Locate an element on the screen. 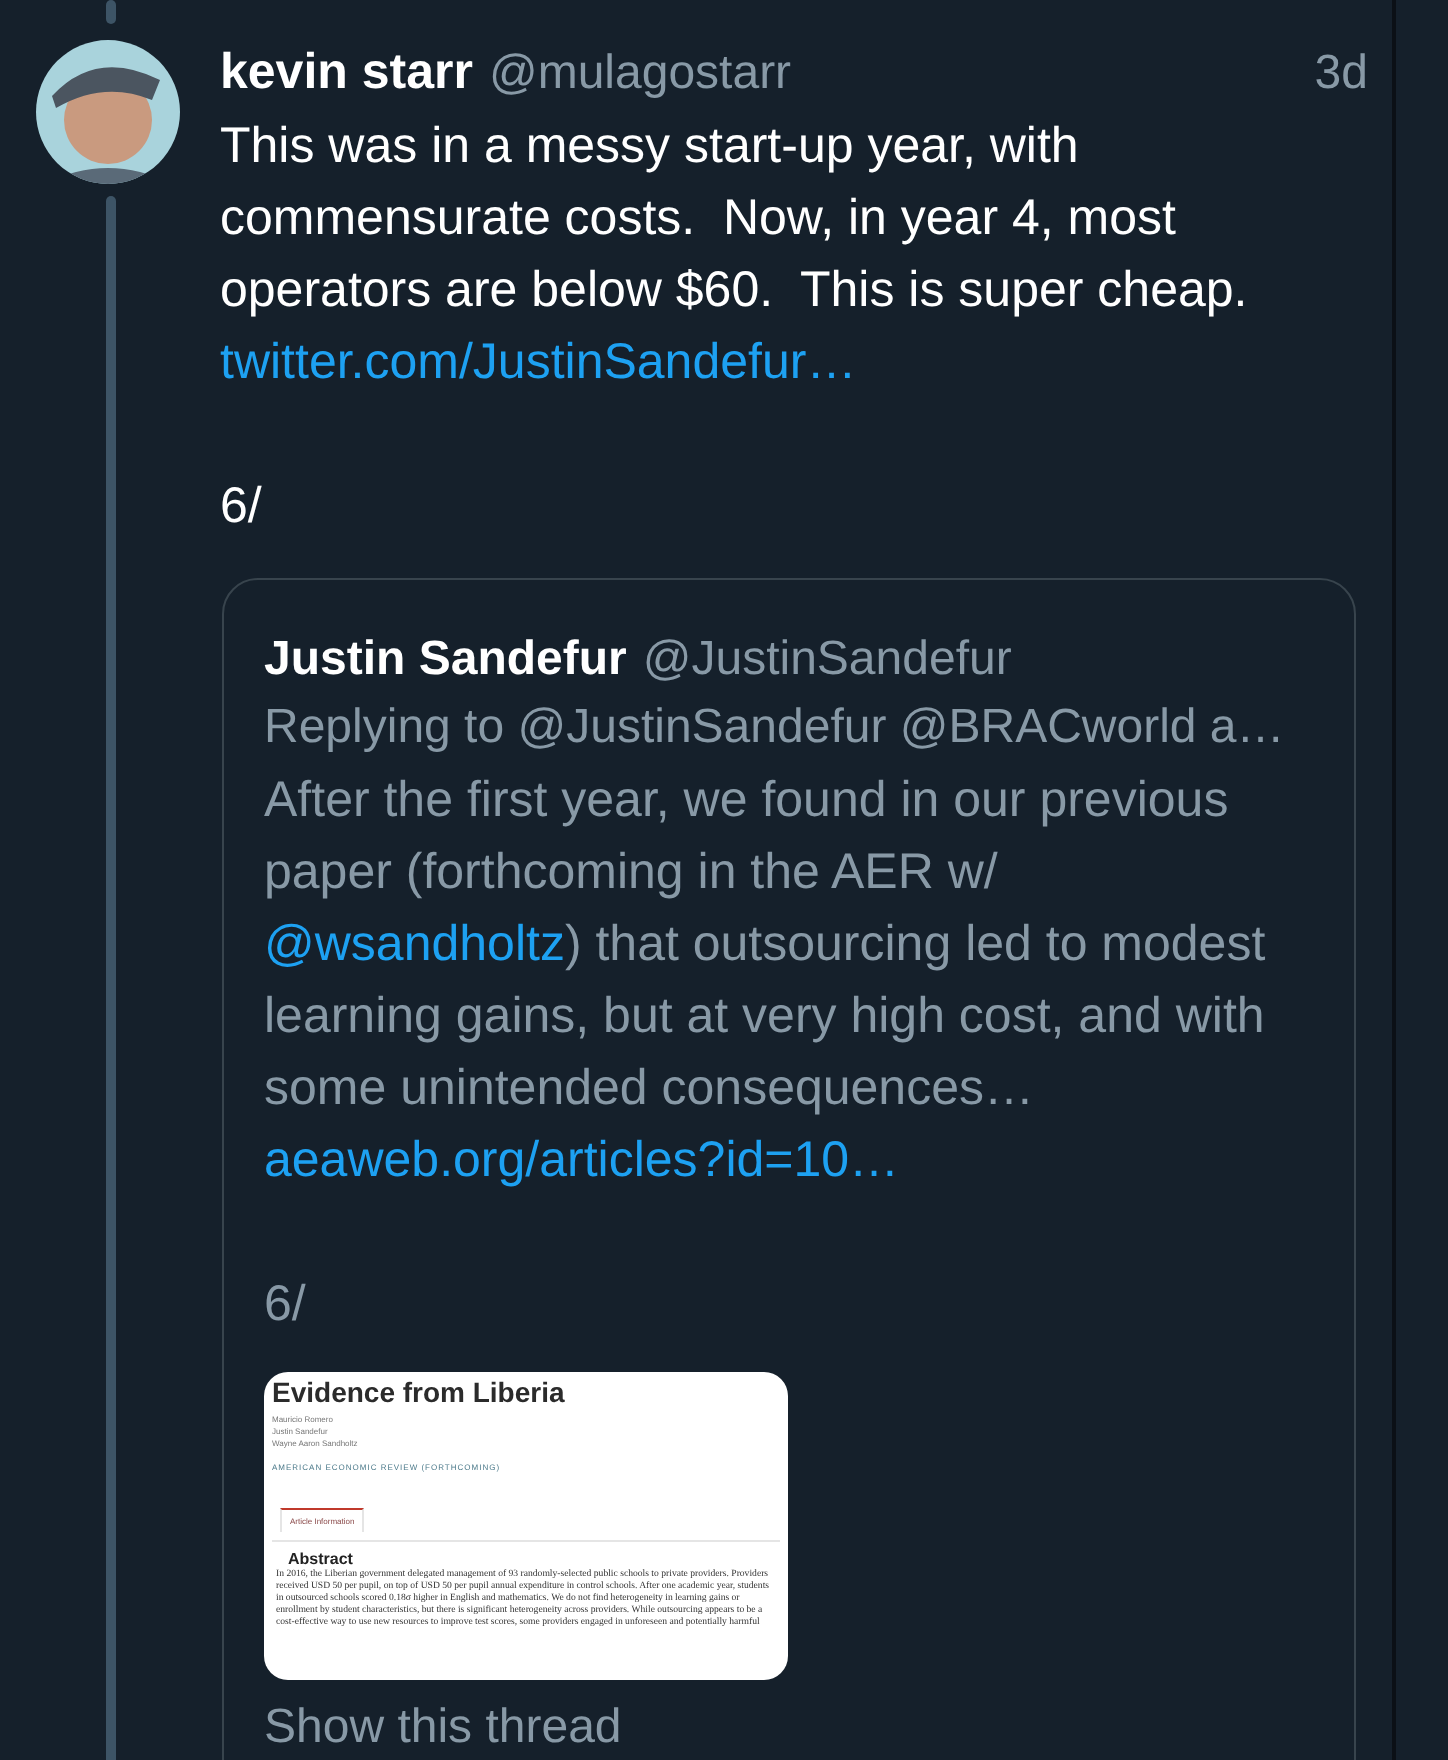 The image size is (1448, 1760). author-handle: @JustinSandefur is located at coordinates (827, 660).